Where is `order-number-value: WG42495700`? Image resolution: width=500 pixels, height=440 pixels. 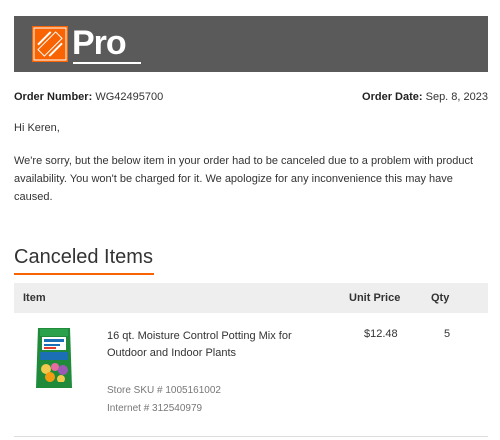
order-number-value: WG42495700 is located at coordinates (129, 97).